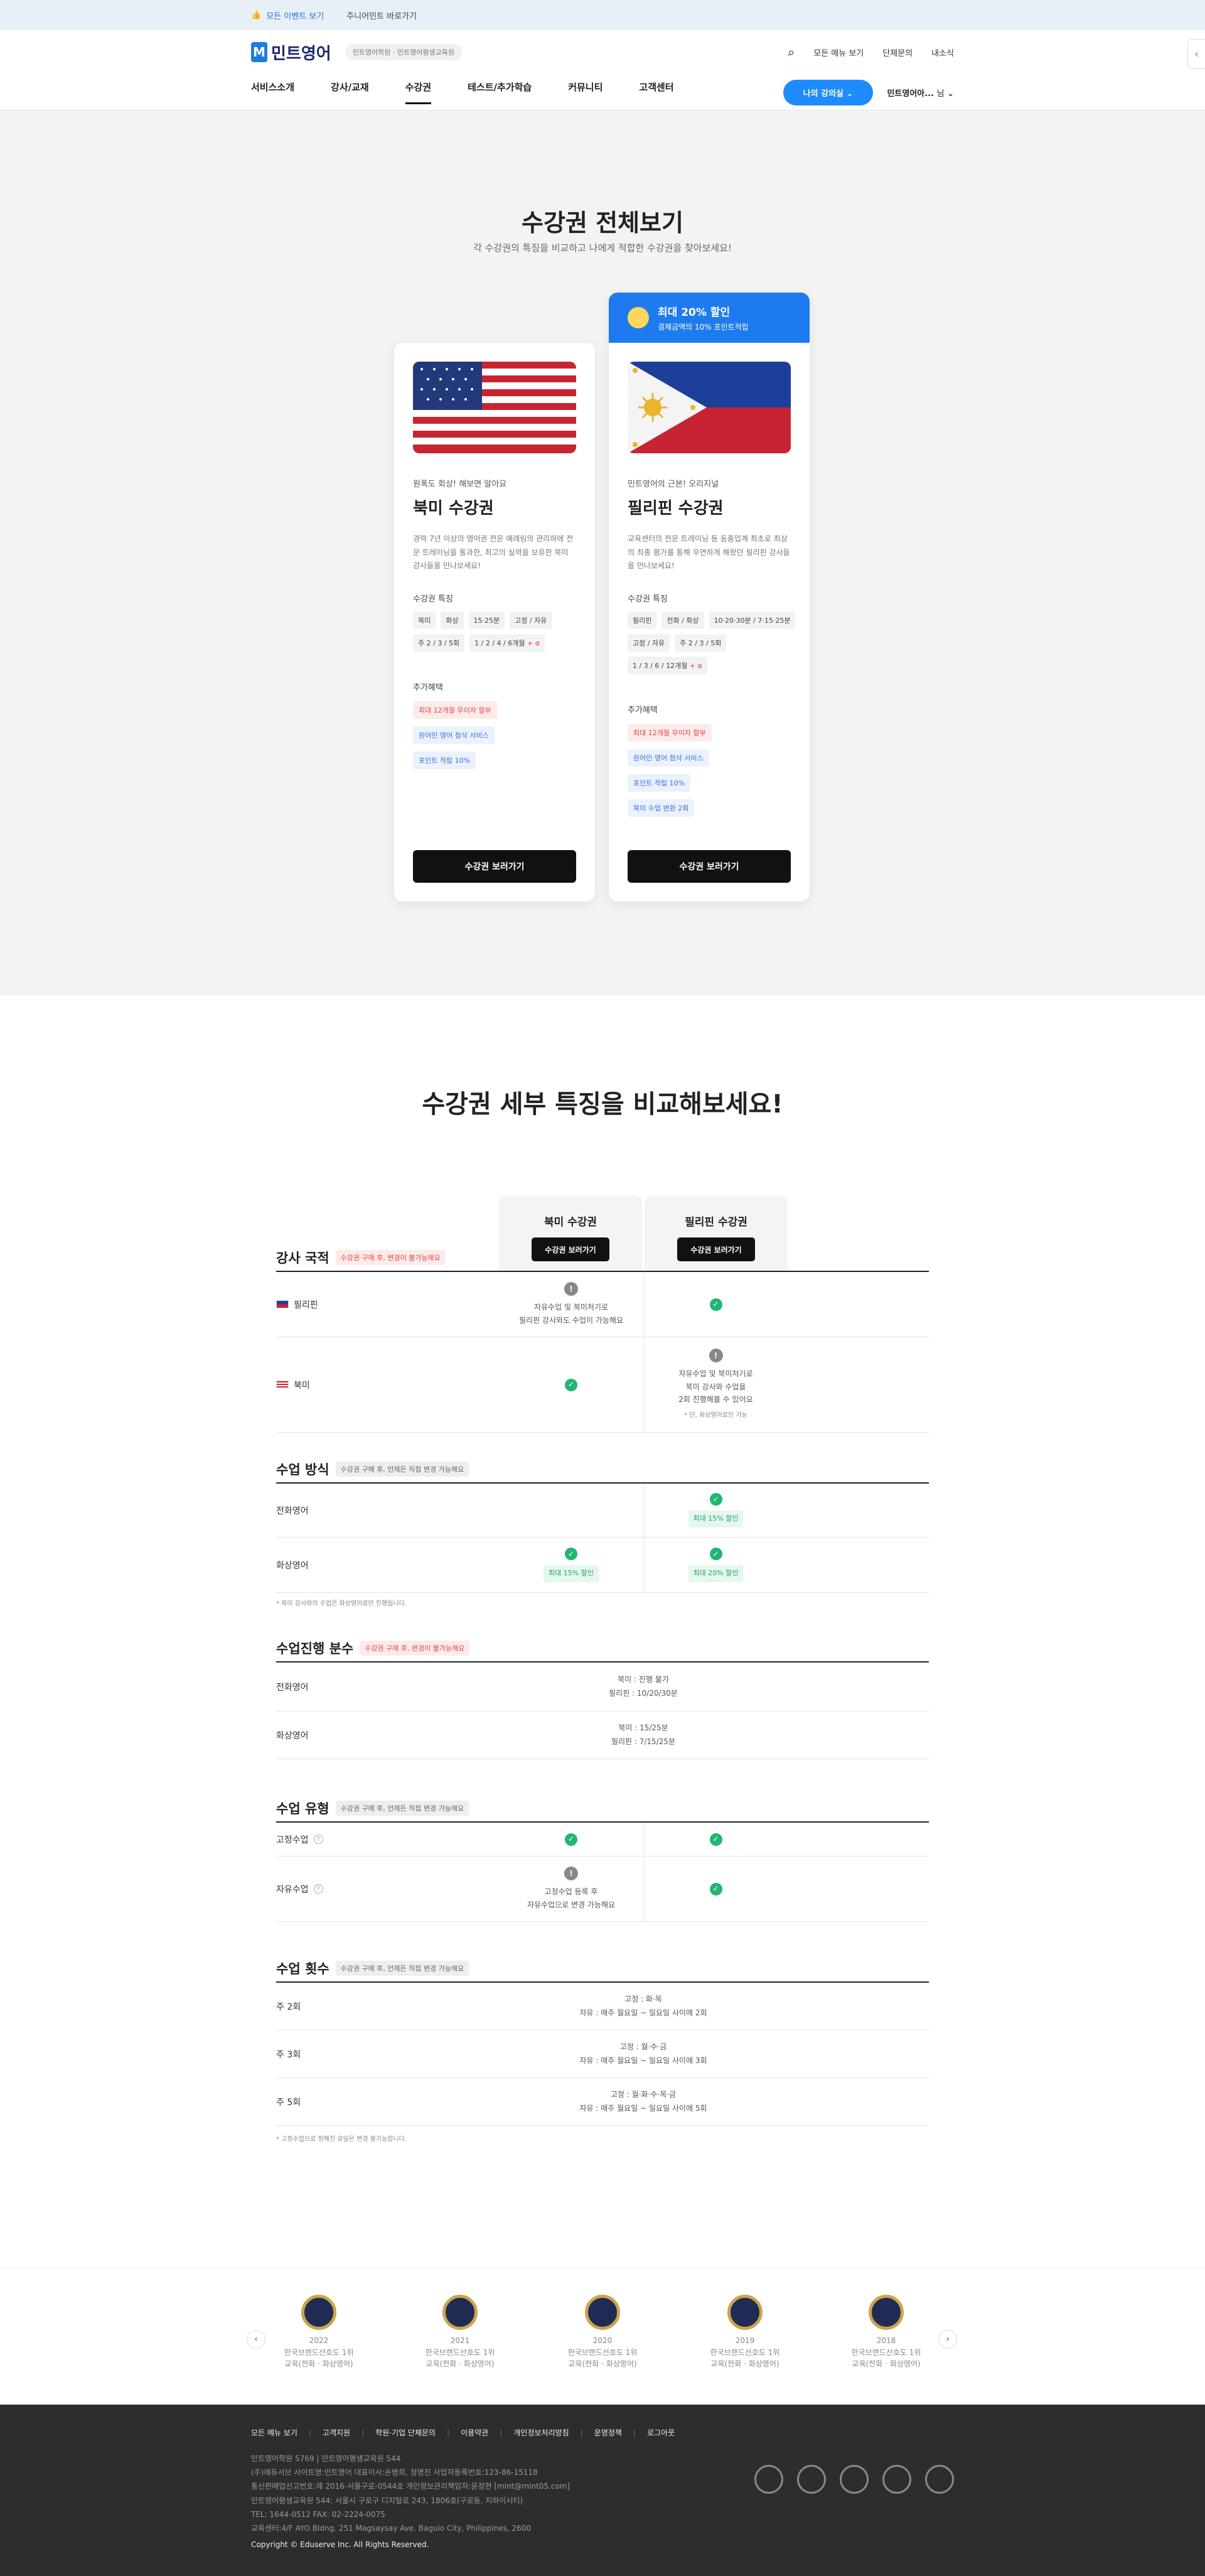 The height and width of the screenshot is (2576, 1205). What do you see at coordinates (302, 1386) in the screenshot?
I see `row-label: 북미` at bounding box center [302, 1386].